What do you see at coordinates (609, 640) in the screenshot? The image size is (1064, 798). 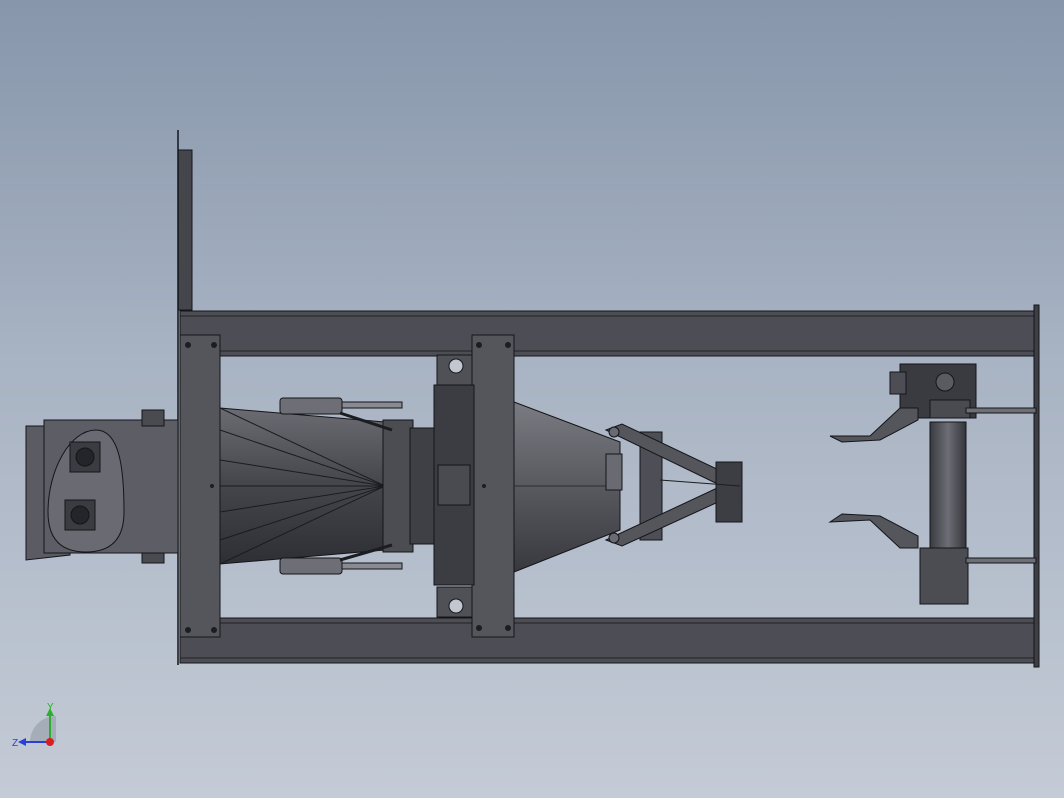 I see `bottom-rail` at bounding box center [609, 640].